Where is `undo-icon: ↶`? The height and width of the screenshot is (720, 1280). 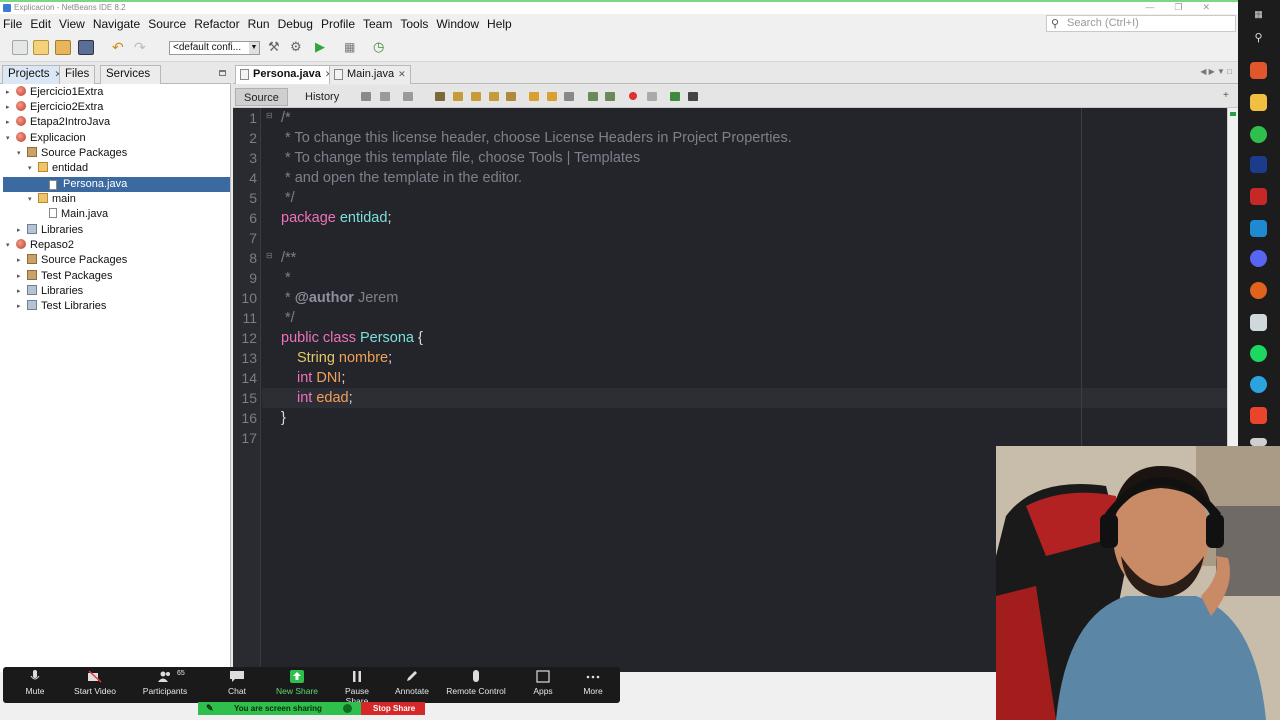
undo-icon: ↶ is located at coordinates (120, 47).